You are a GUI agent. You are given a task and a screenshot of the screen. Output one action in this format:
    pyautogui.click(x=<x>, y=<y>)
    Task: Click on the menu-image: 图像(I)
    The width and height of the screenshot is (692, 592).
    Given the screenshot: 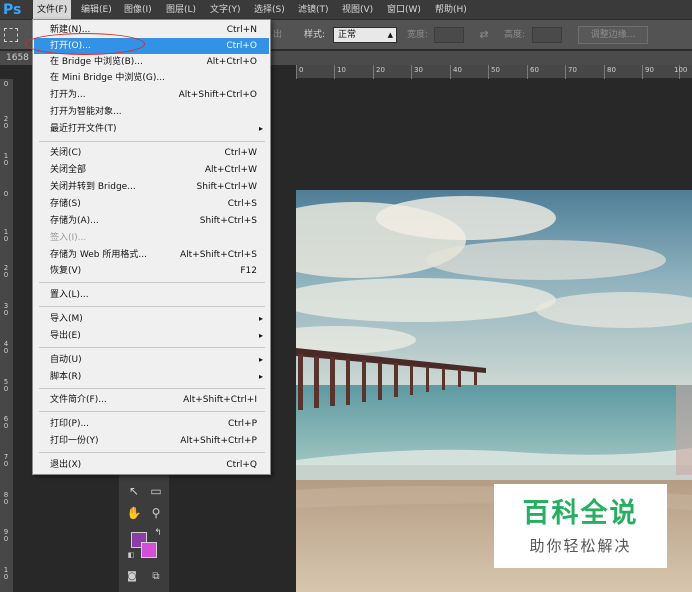 What is the action you would take?
    pyautogui.click(x=138, y=10)
    